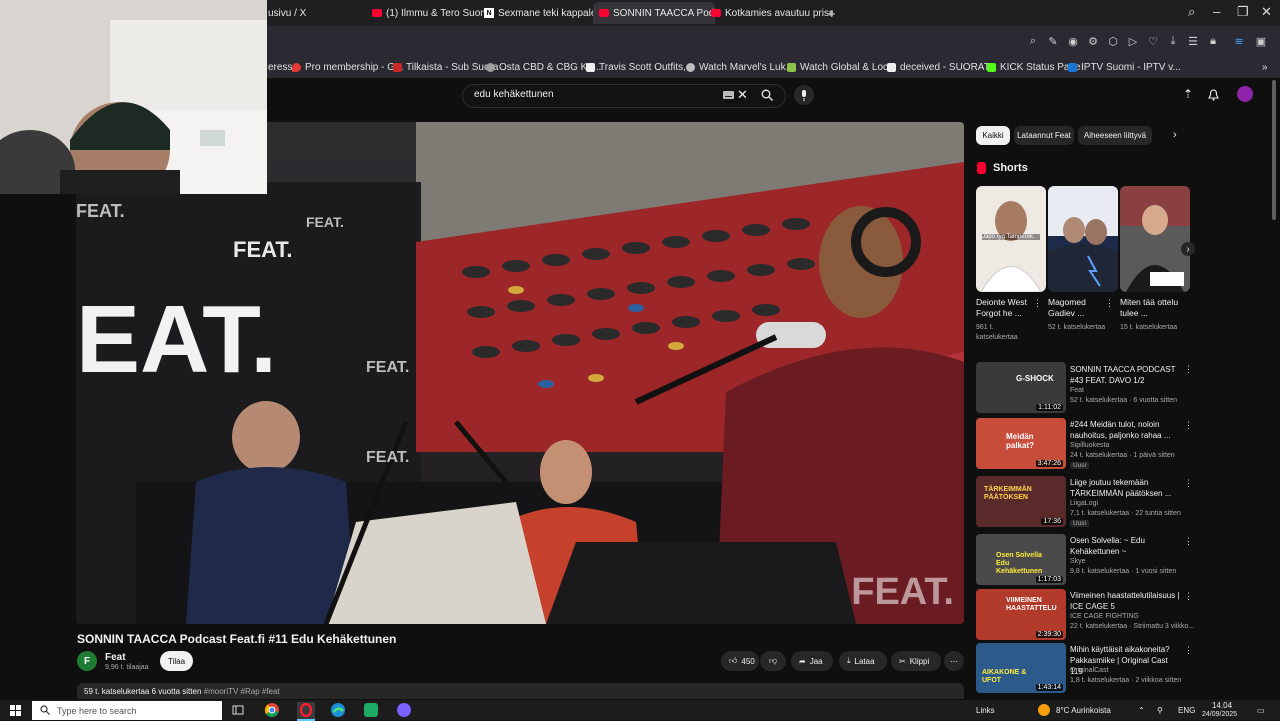  What do you see at coordinates (1274, 150) in the screenshot?
I see `scrollbar-thumb` at bounding box center [1274, 150].